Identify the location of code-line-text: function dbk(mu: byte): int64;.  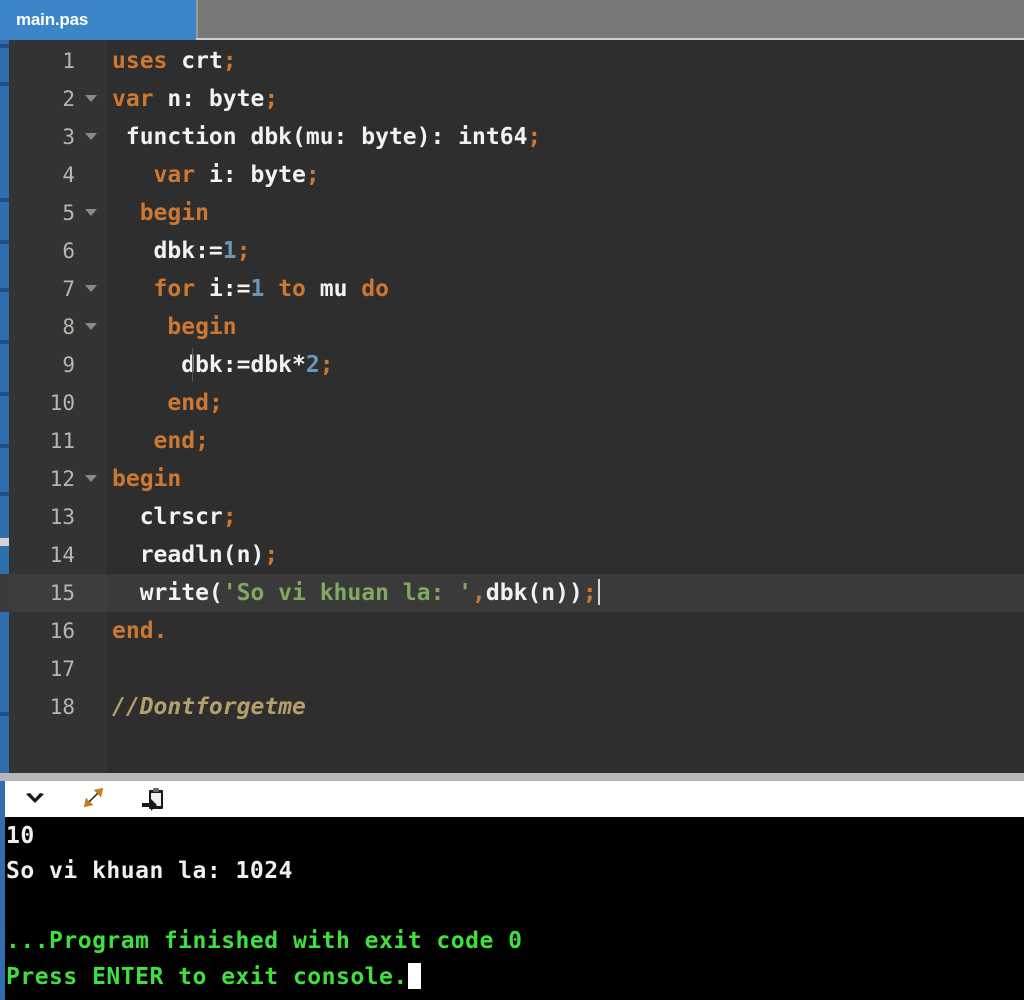
(326, 137).